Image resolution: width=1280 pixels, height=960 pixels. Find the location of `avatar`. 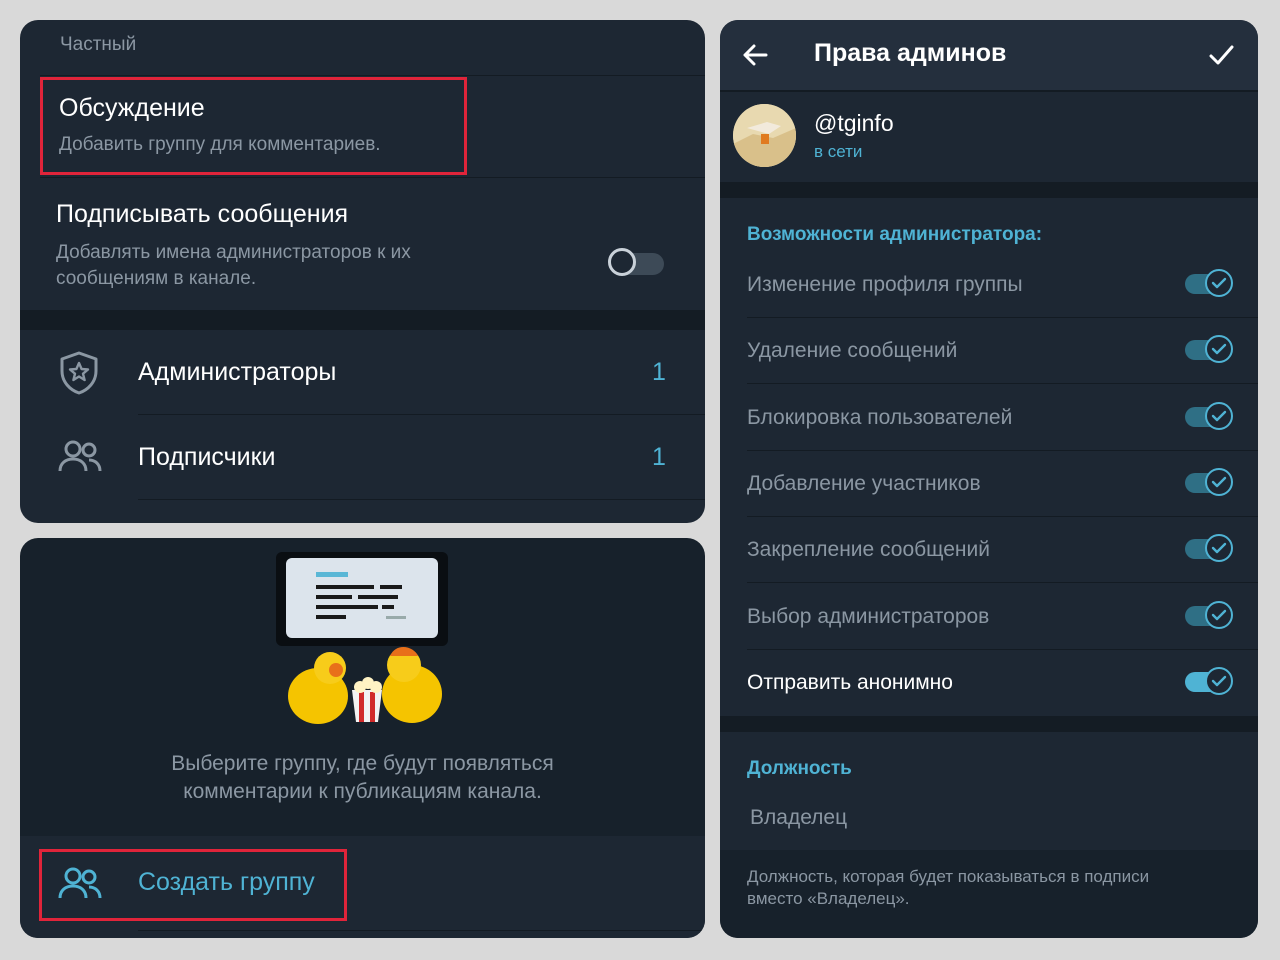

avatar is located at coordinates (764, 135).